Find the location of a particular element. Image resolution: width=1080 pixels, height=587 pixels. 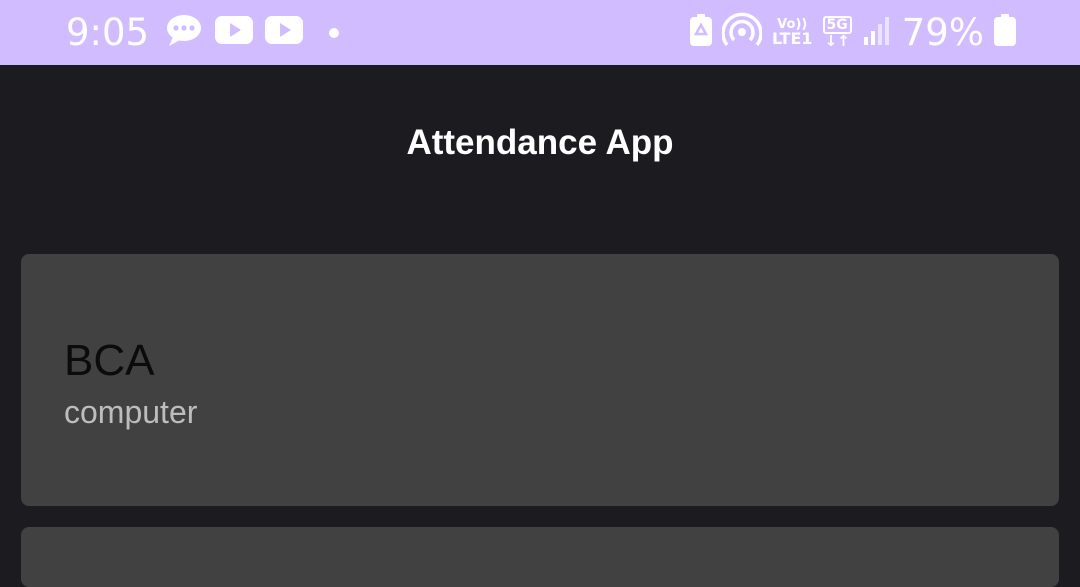

class-subtitle: computer is located at coordinates (131, 412).